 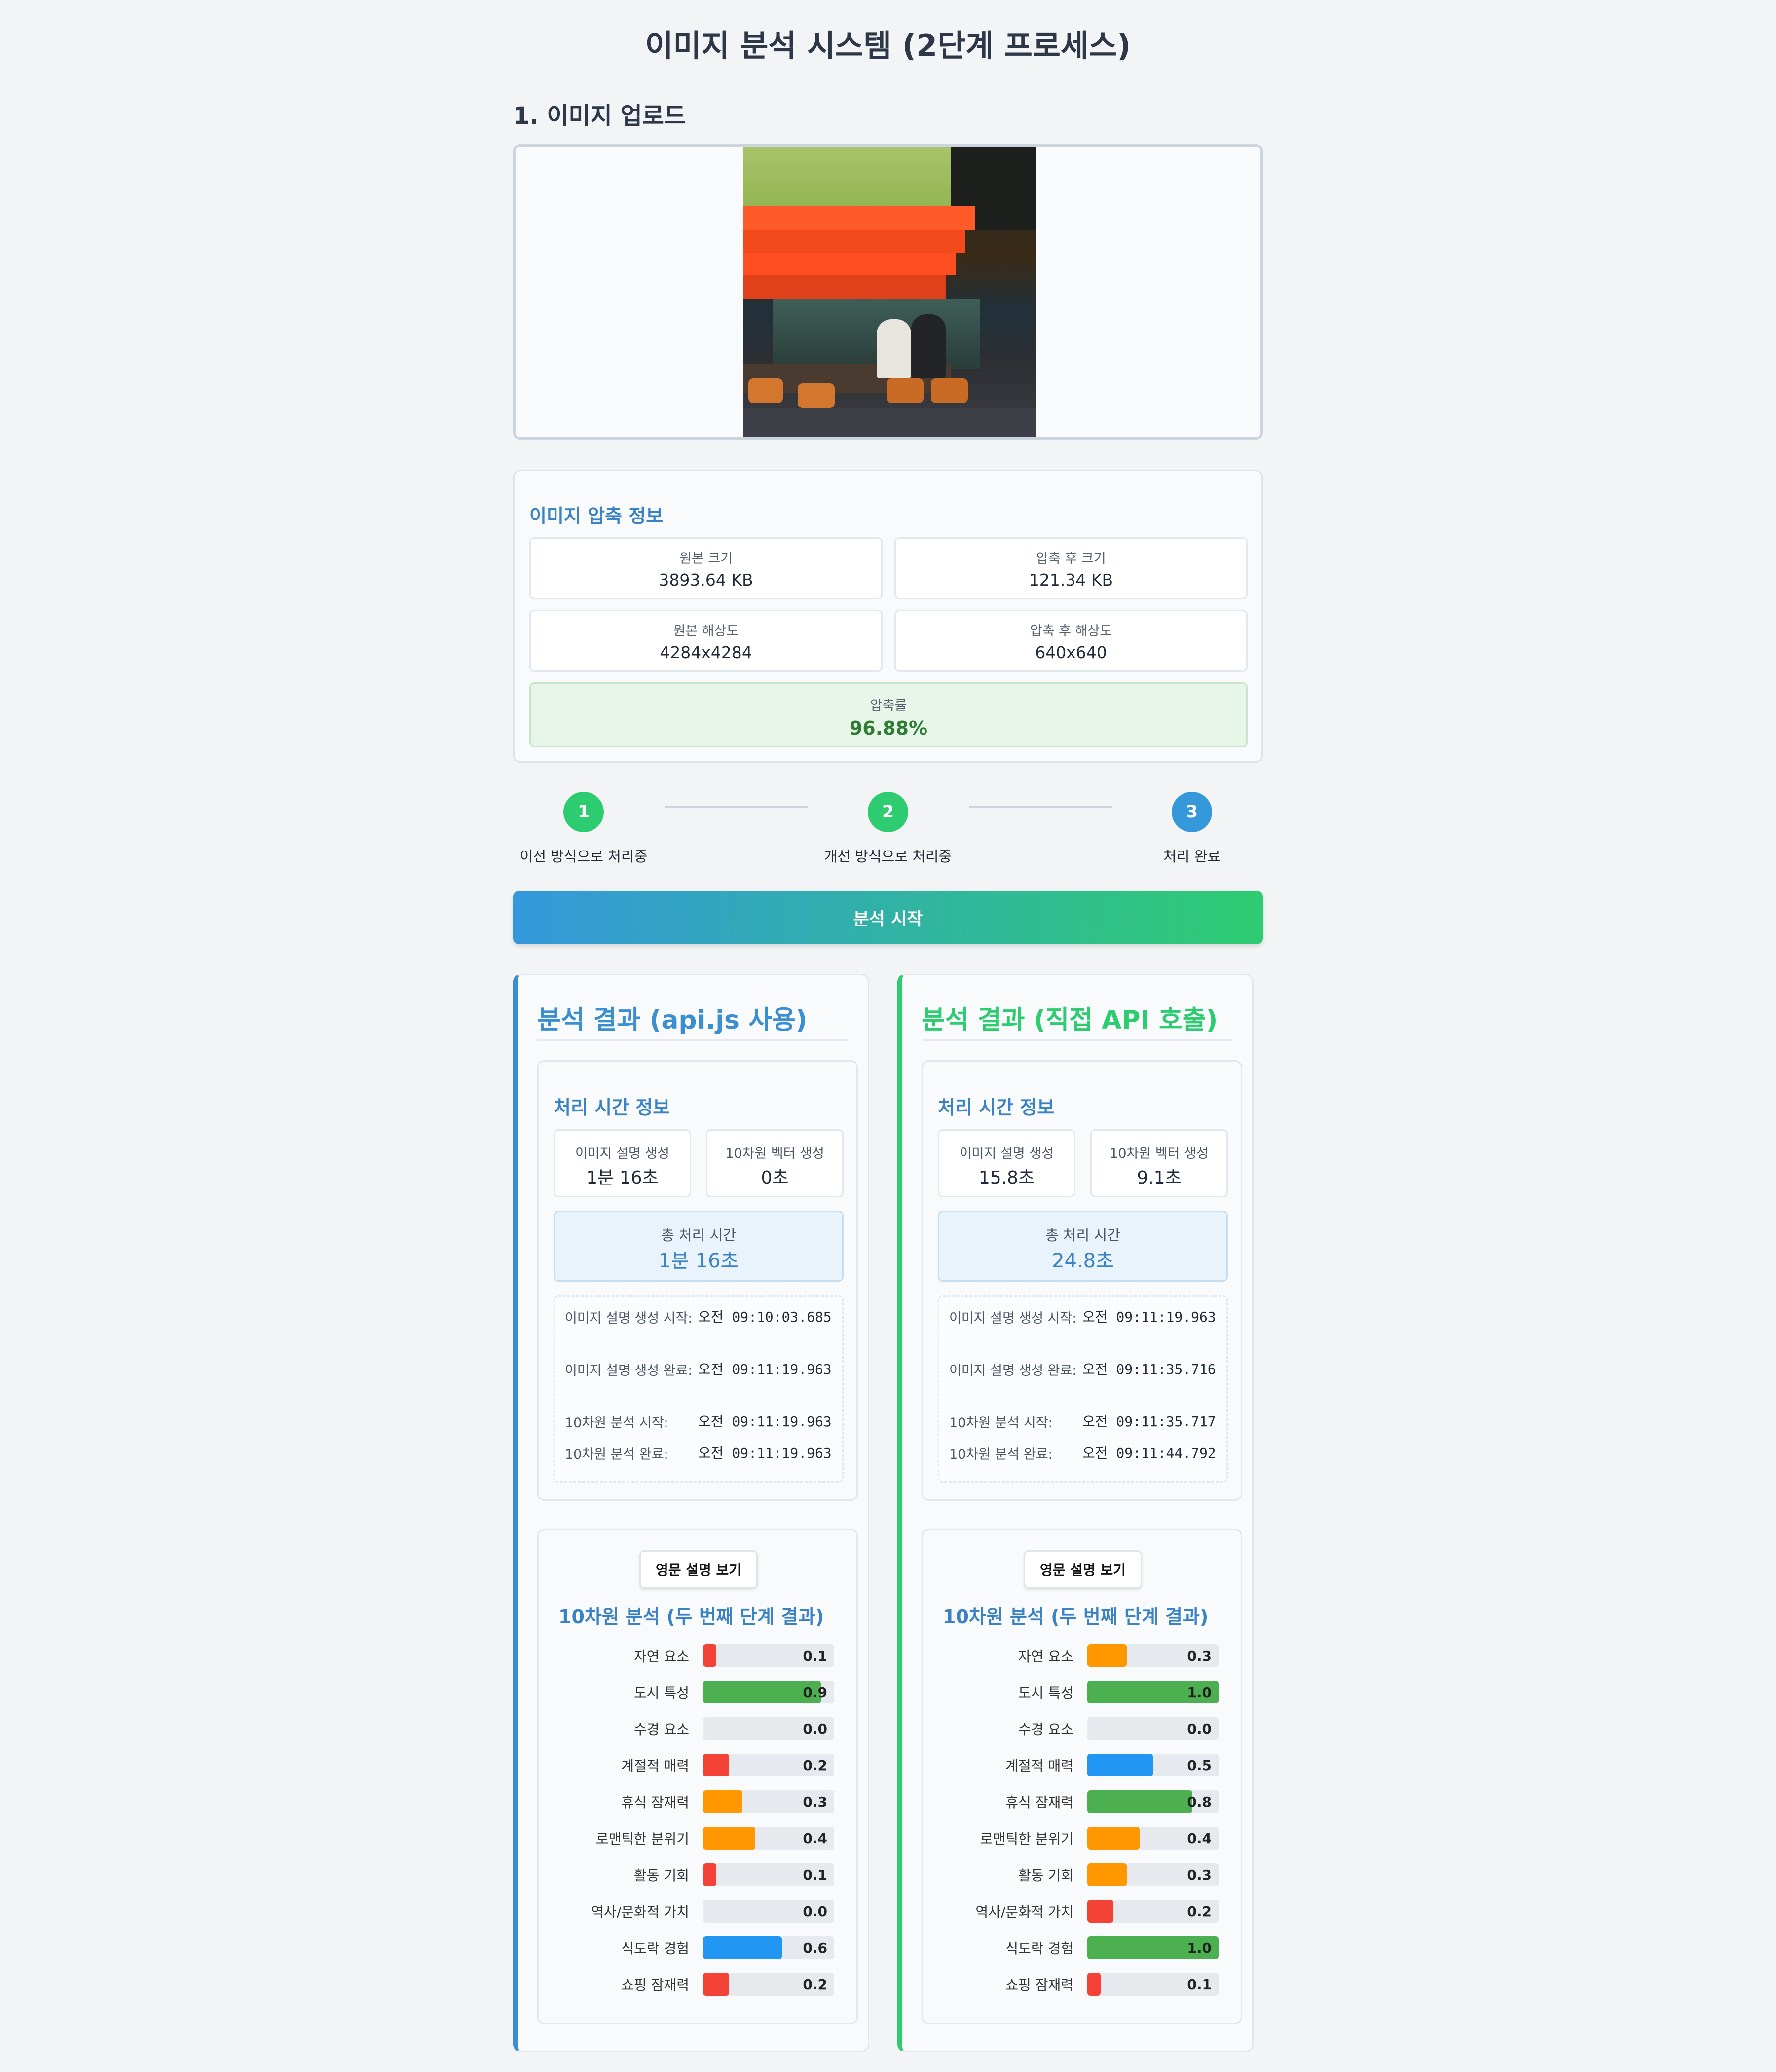 I want to click on dimension-bar-track: 0.9, so click(x=769, y=1692).